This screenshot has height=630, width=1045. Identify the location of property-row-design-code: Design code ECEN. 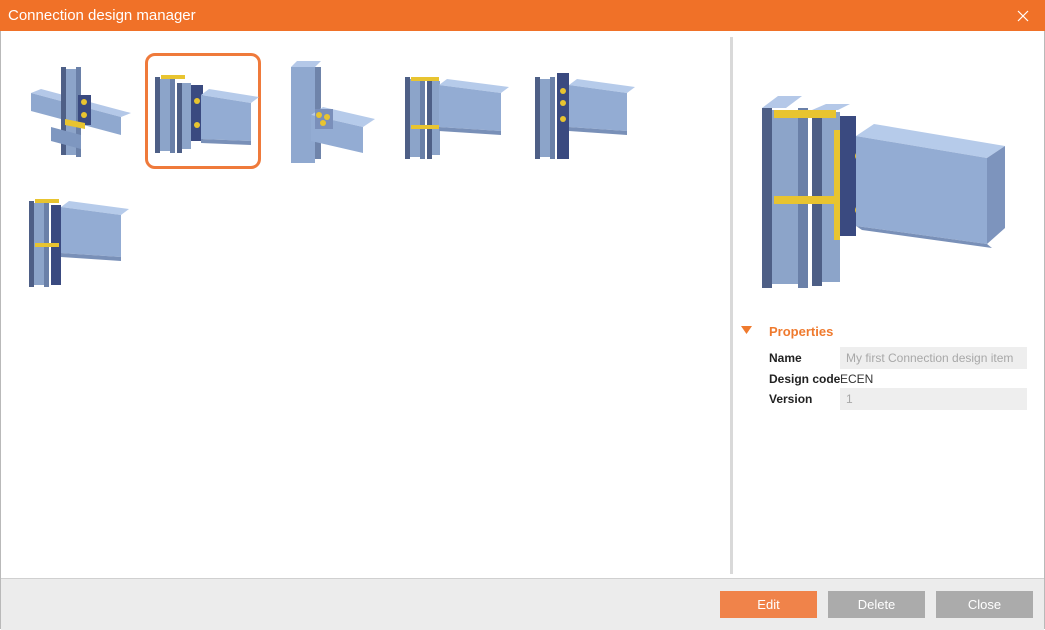
(899, 379).